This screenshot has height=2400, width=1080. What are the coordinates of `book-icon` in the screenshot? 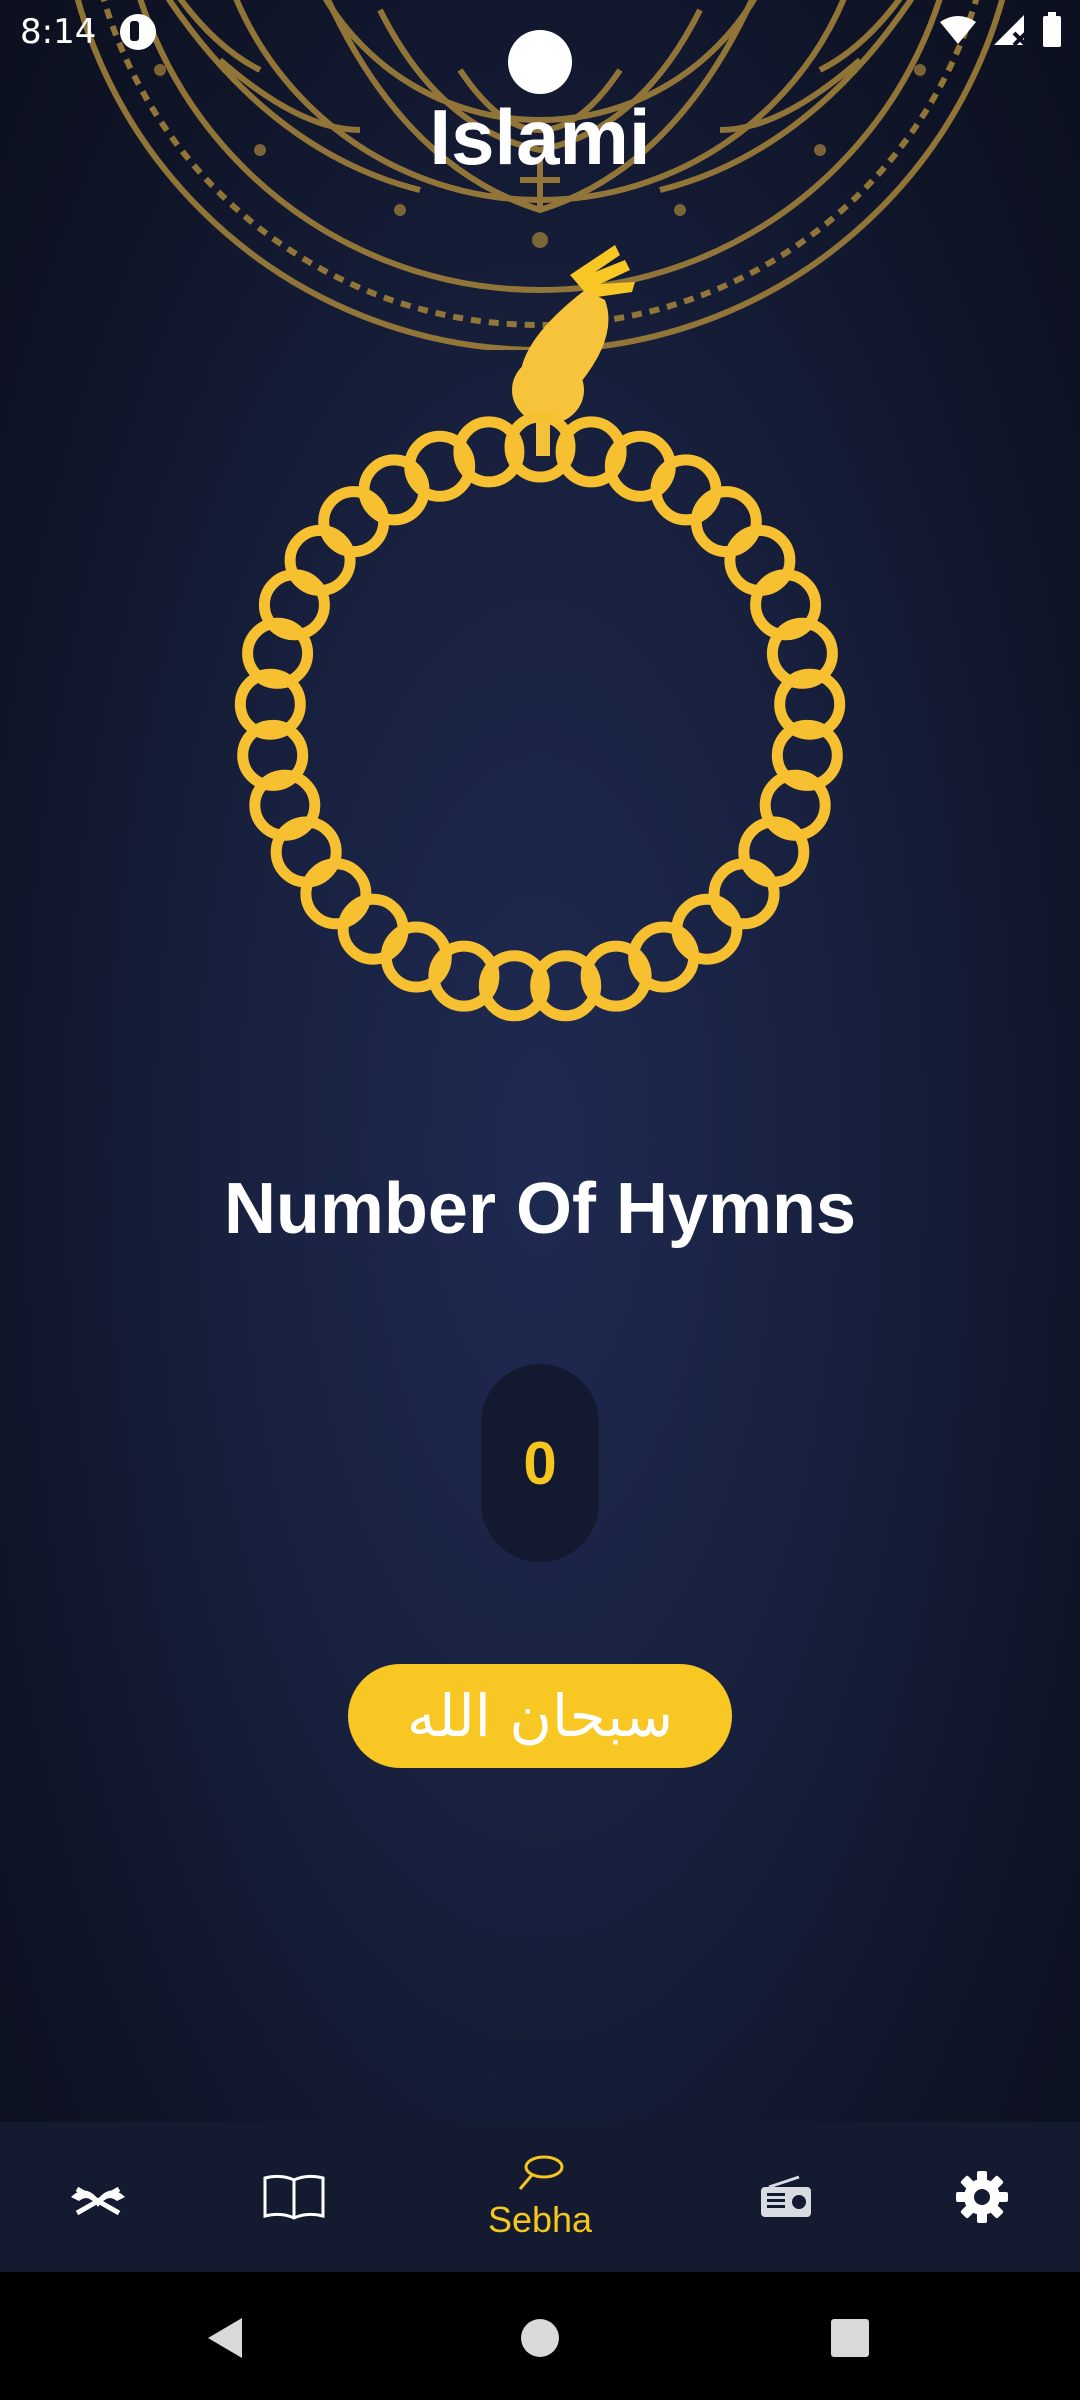 It's located at (294, 2197).